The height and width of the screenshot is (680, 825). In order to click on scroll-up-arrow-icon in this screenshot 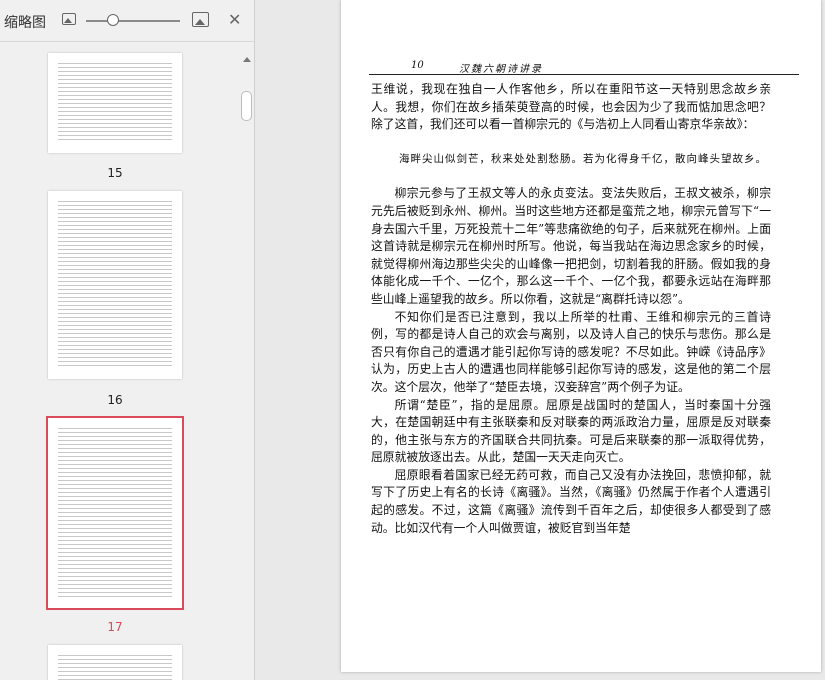, I will do `click(247, 59)`.